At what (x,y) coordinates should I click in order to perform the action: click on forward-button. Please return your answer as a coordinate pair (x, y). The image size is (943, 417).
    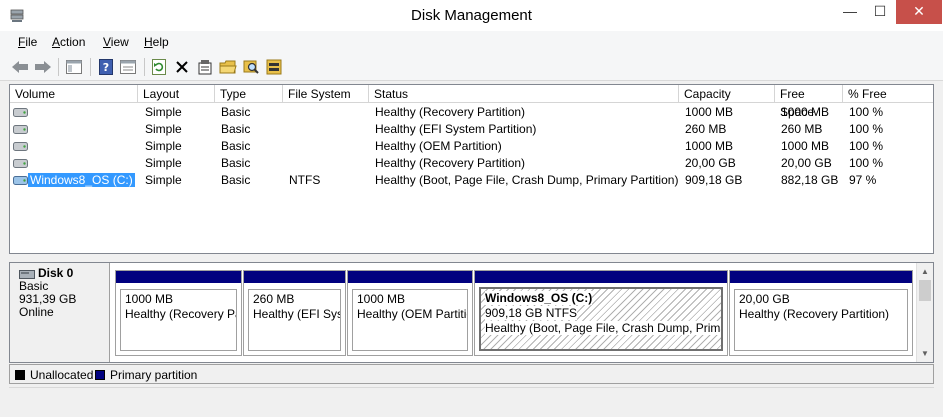
    Looking at the image, I should click on (43, 67).